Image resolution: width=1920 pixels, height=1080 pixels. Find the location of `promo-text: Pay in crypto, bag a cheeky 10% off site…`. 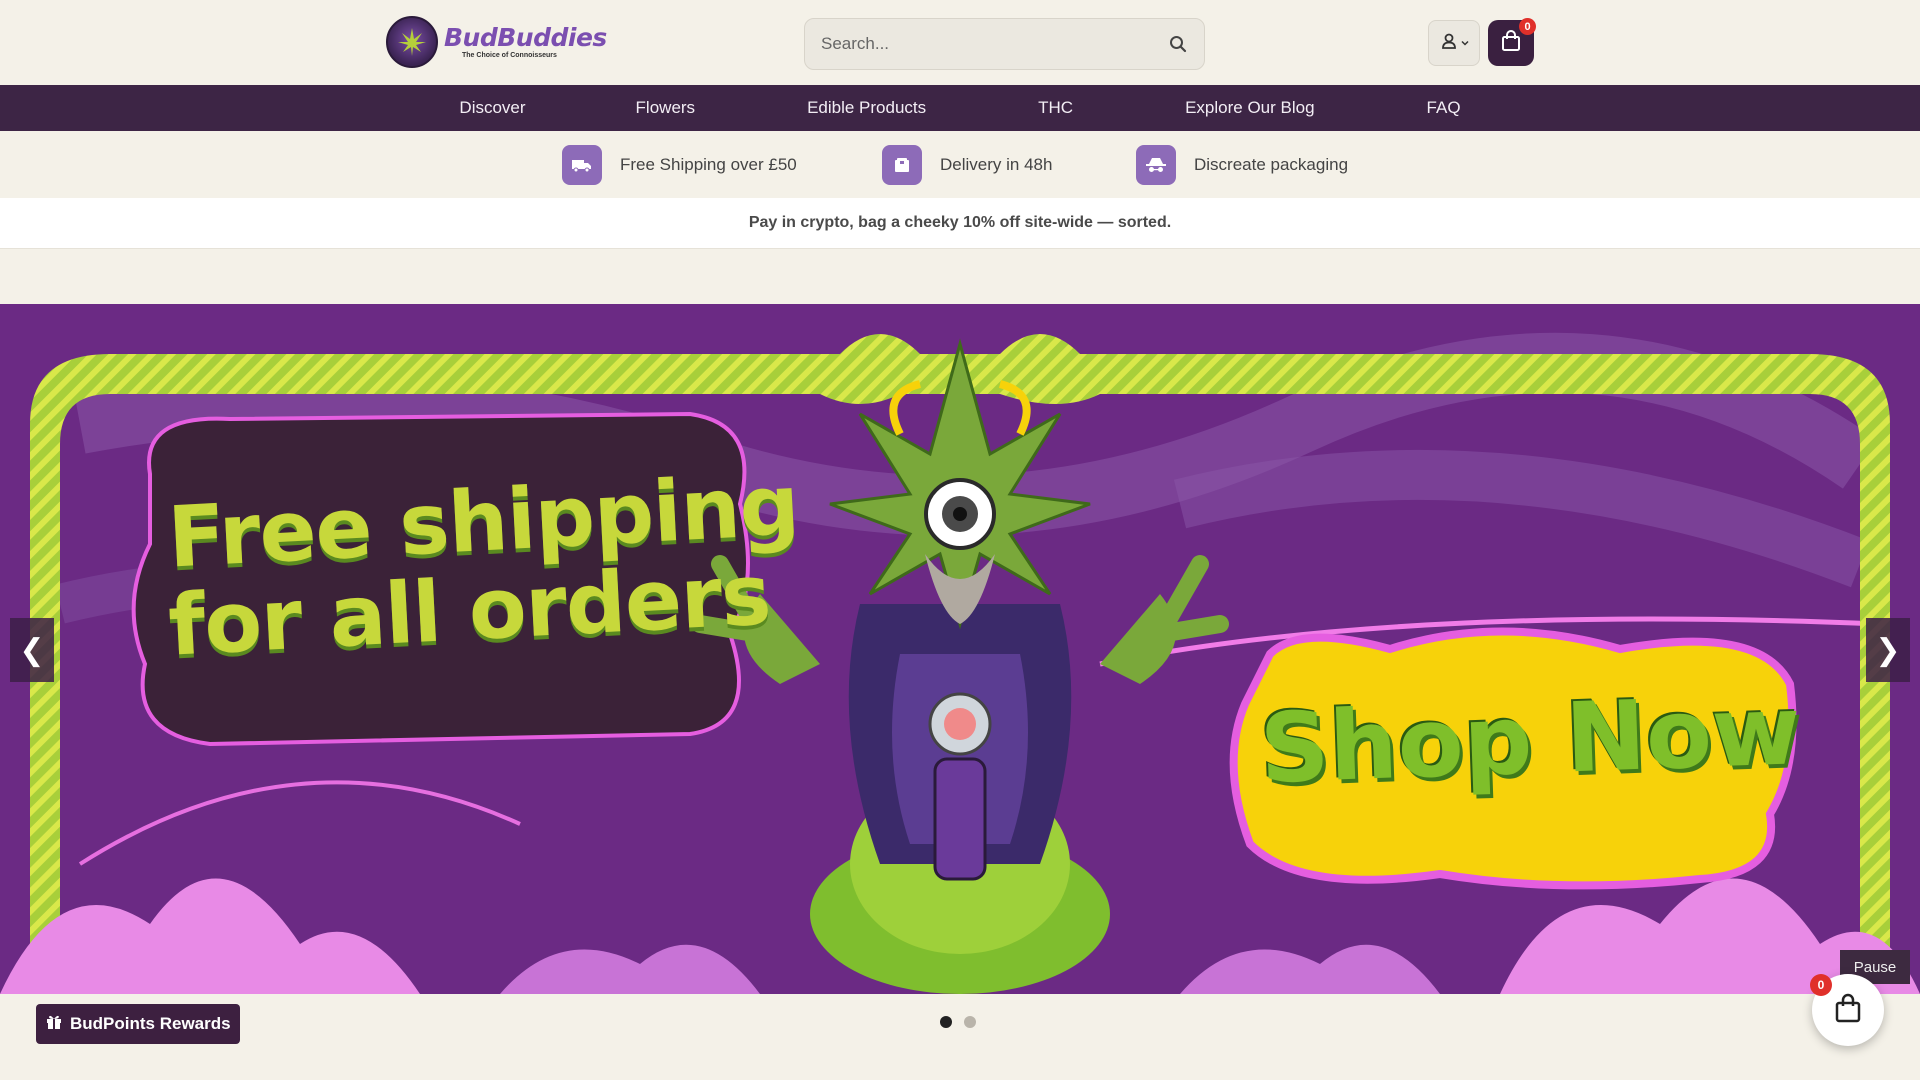

promo-text: Pay in crypto, bag a cheeky 10% off site… is located at coordinates (960, 222).